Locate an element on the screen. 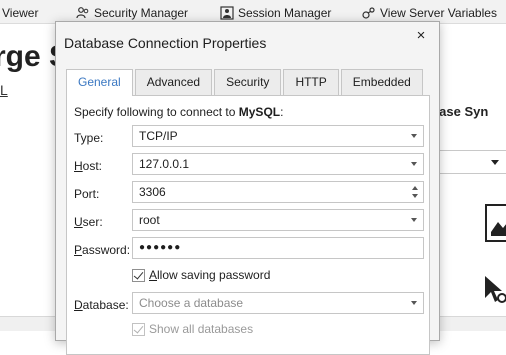 This screenshot has width=506, height=355. spin-down-icon is located at coordinates (415, 196).